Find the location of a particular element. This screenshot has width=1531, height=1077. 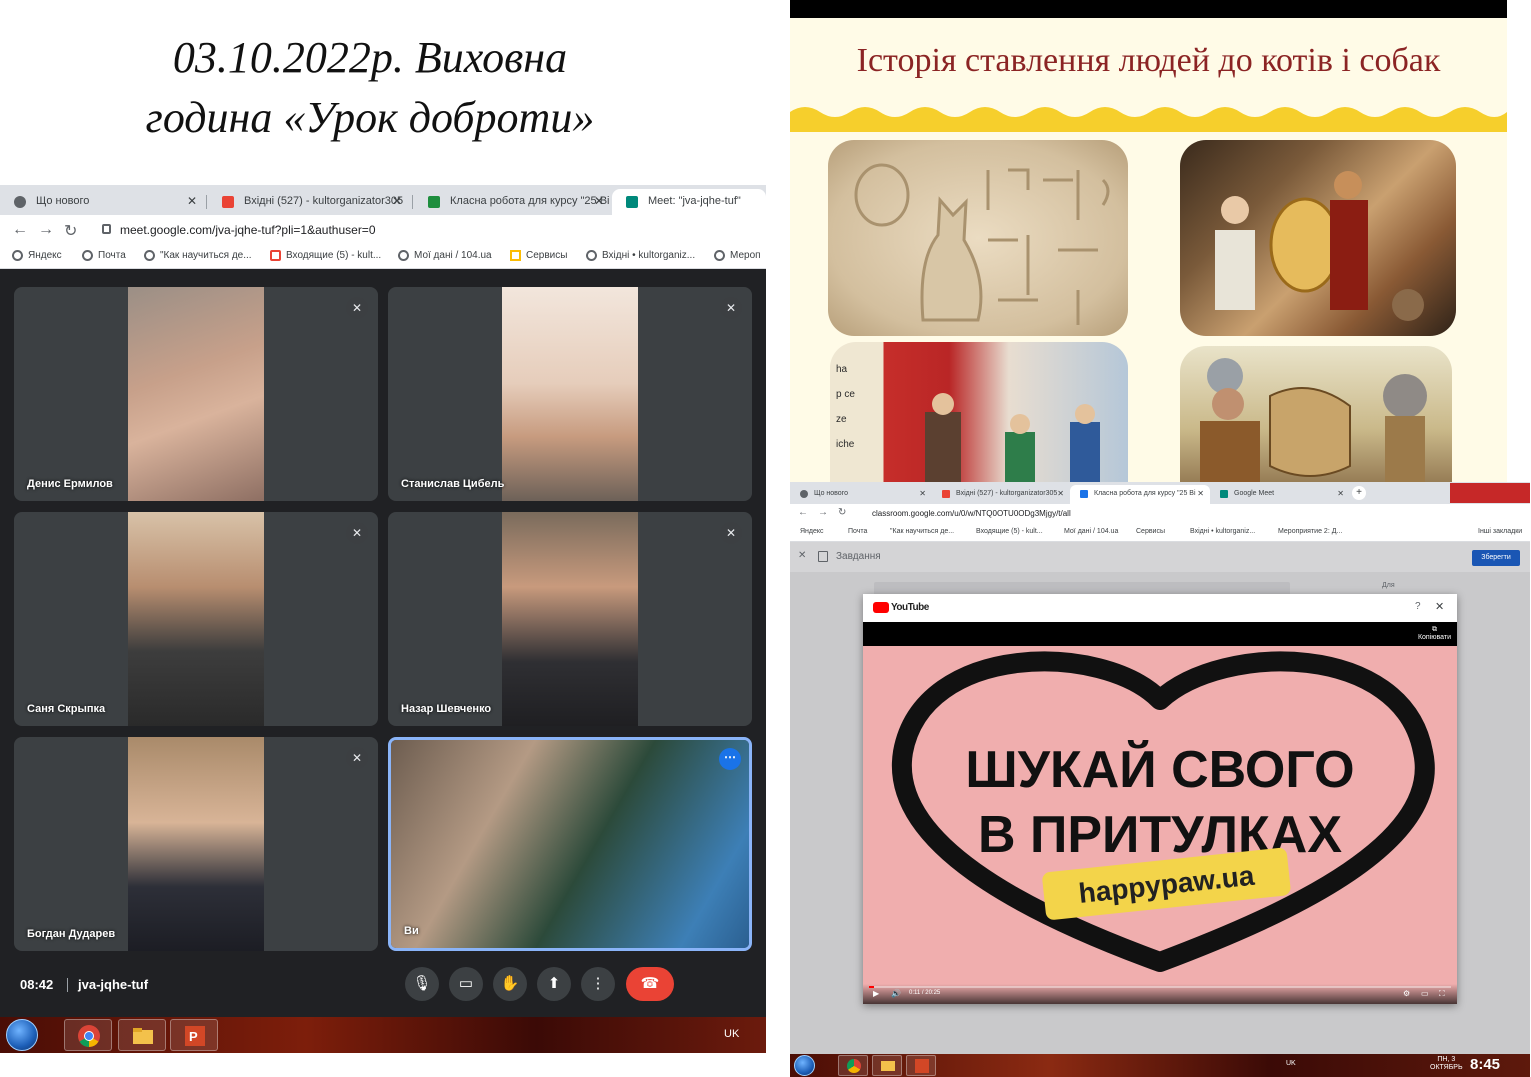

tab-meet: Google Meet ✕ is located at coordinates (1280, 494).